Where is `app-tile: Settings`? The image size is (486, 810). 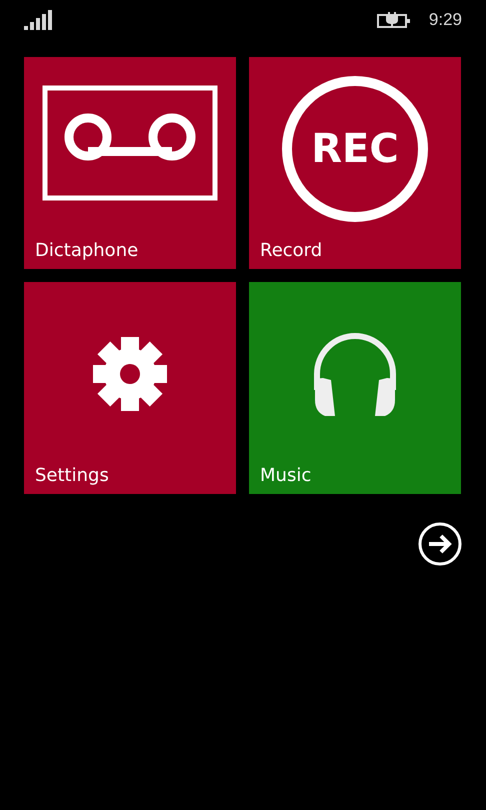
app-tile: Settings is located at coordinates (130, 388).